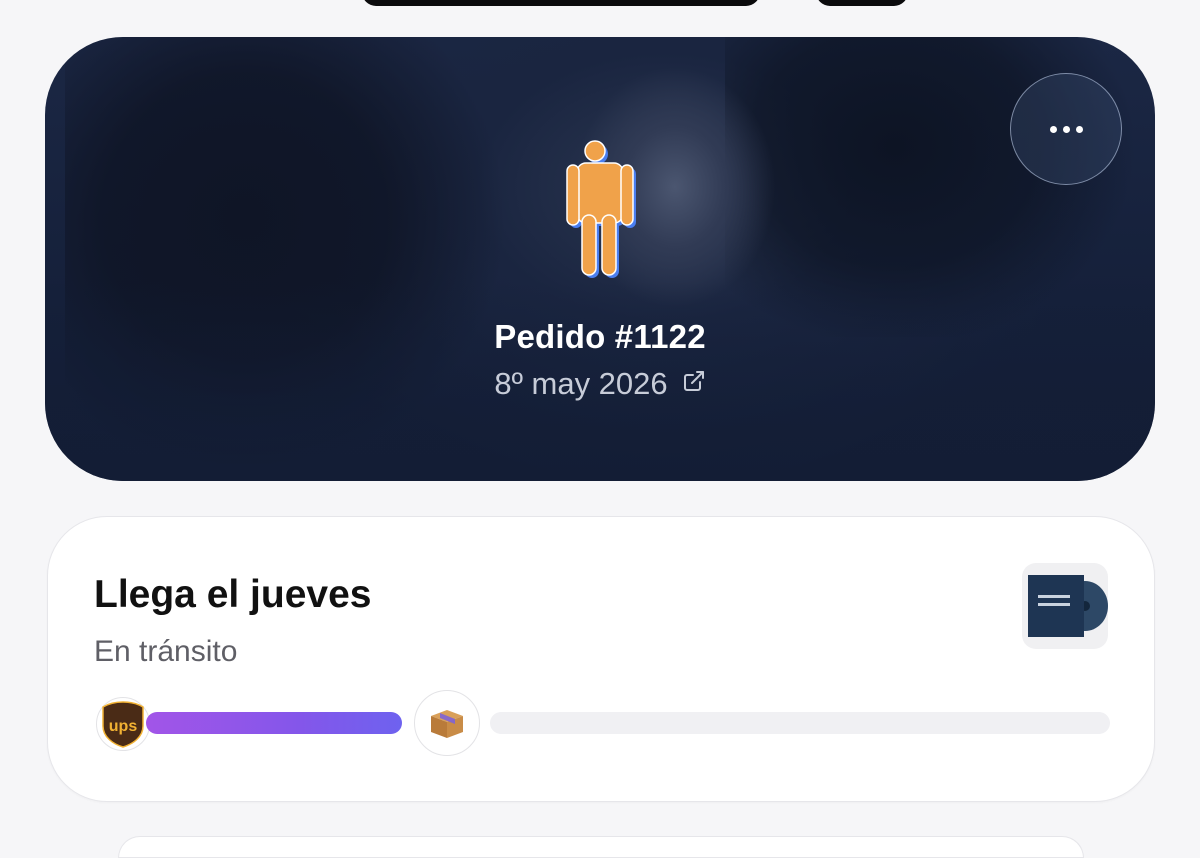 This screenshot has height=858, width=1200. What do you see at coordinates (166, 651) in the screenshot?
I see `shipment-status: En tránsito` at bounding box center [166, 651].